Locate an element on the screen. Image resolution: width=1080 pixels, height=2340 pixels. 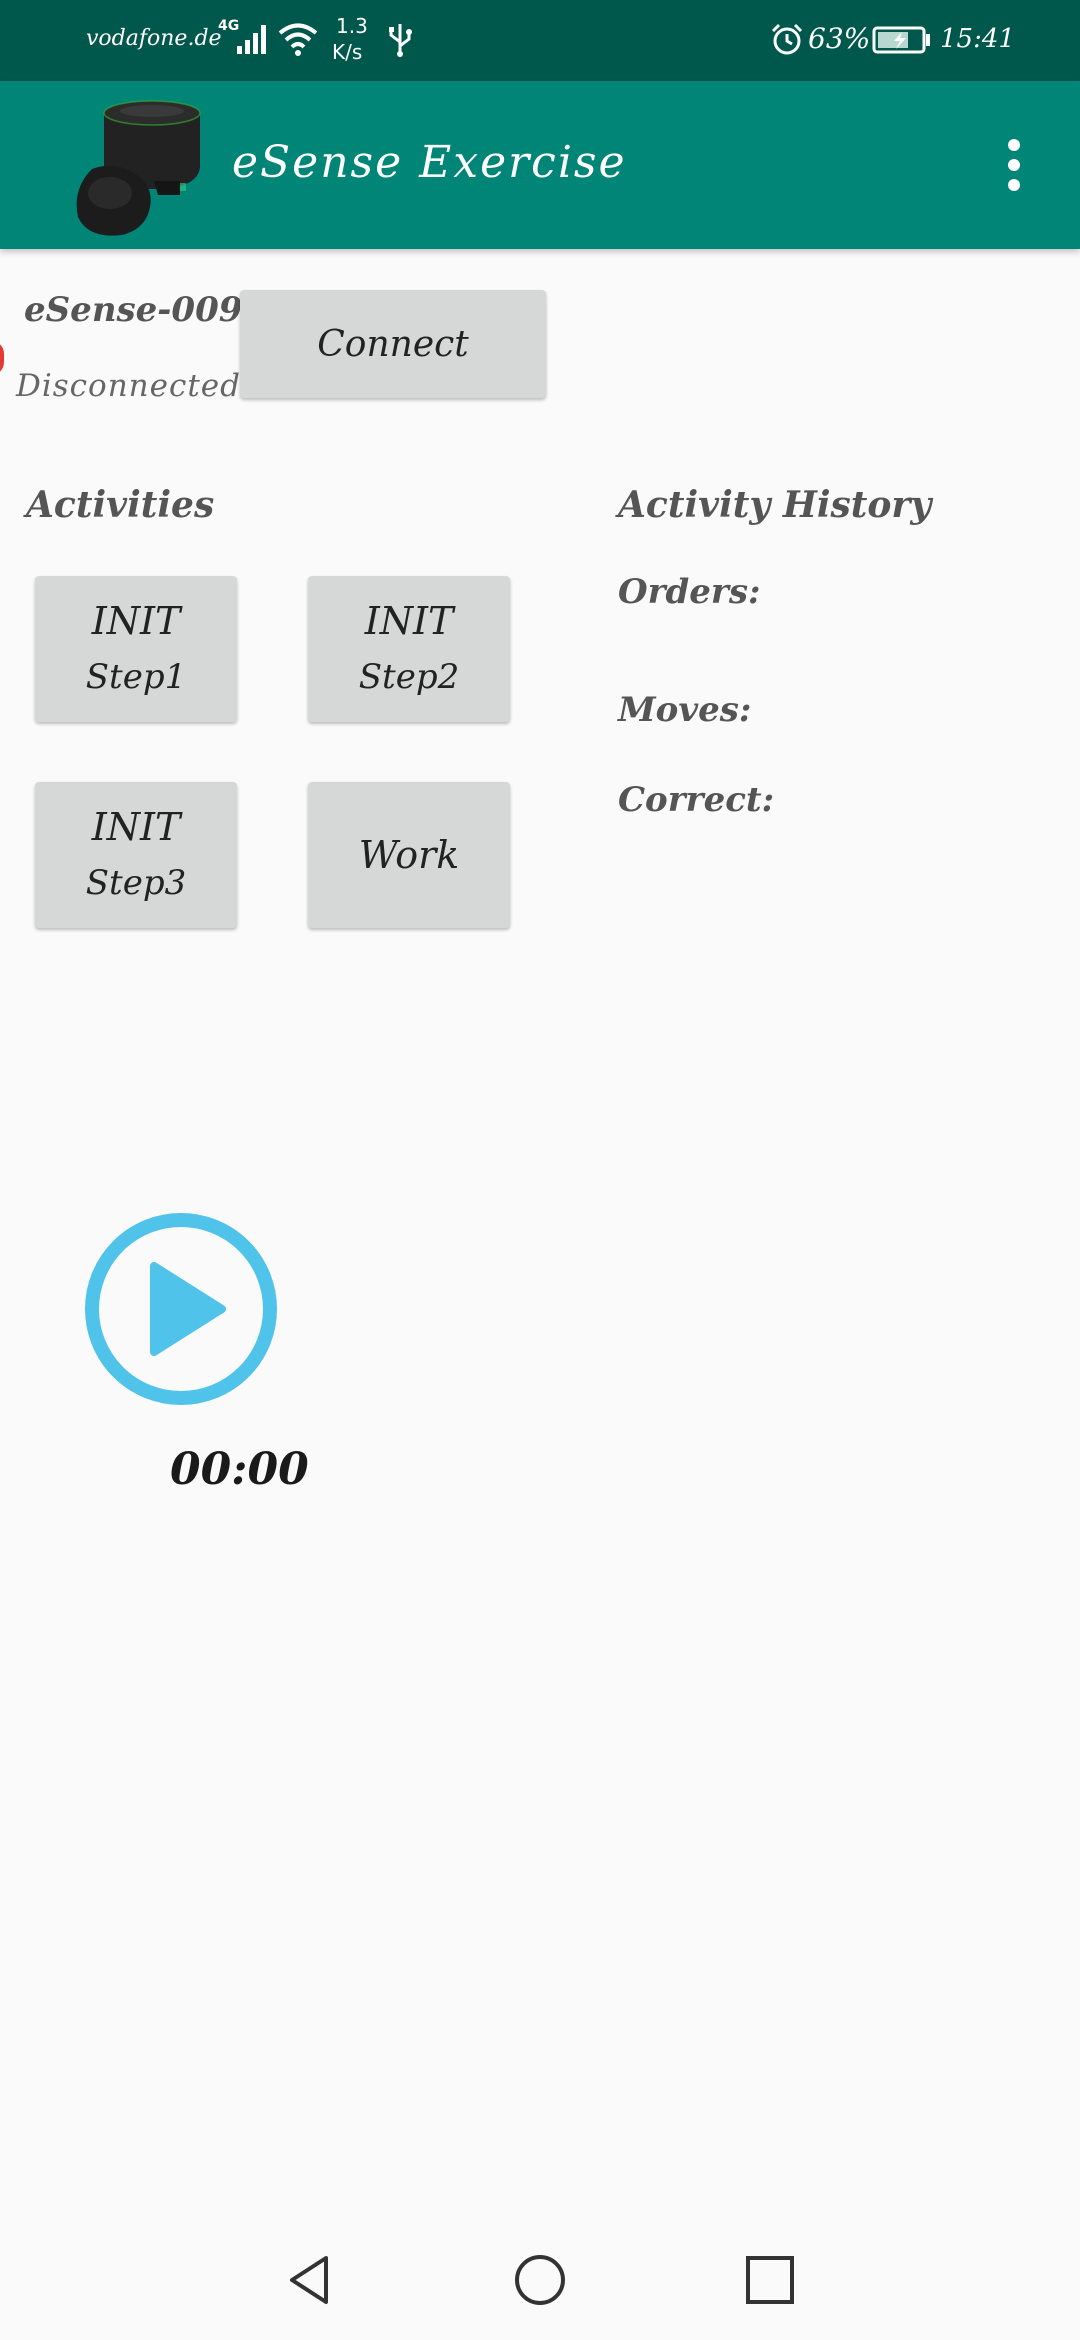
app-bar: eSense Exercise is located at coordinates (540, 165).